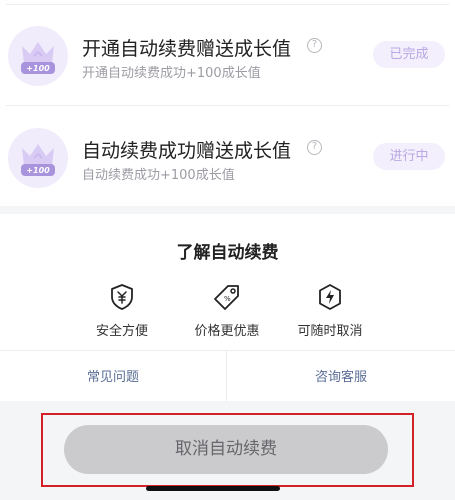 The image size is (455, 500). I want to click on faq-link: 常见问题, so click(113, 375).